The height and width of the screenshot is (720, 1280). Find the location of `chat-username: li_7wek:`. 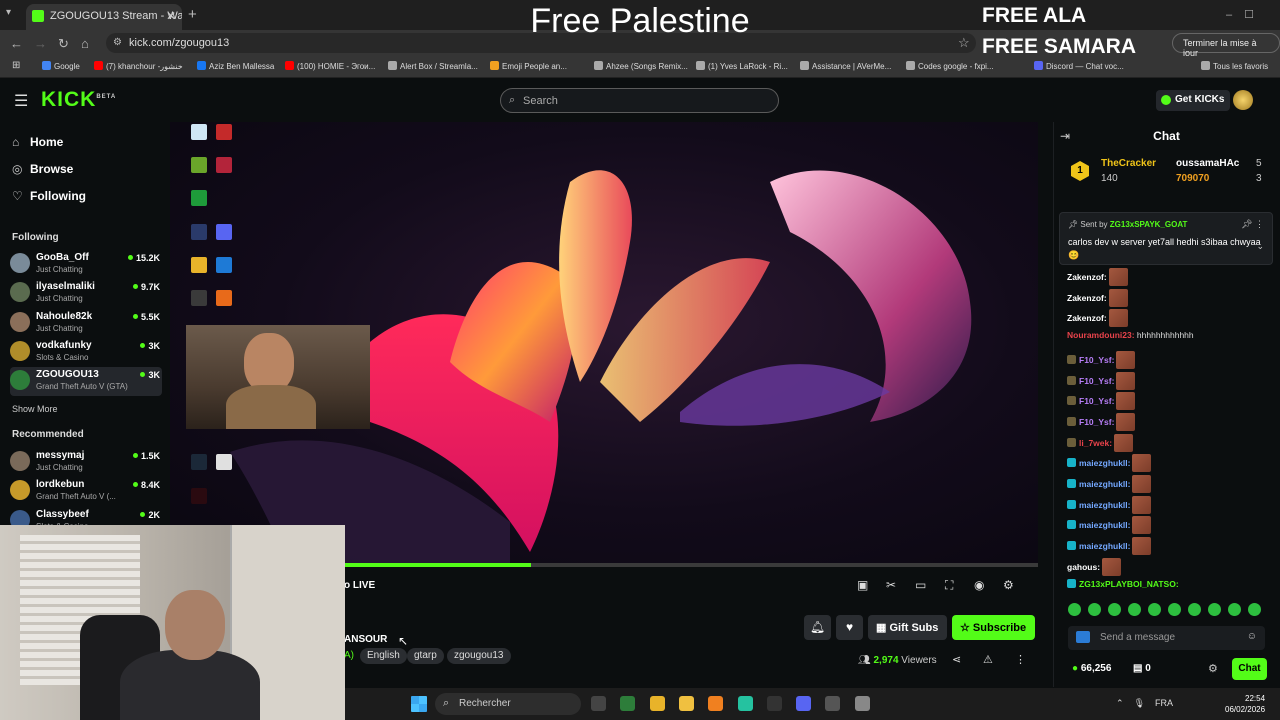

chat-username: li_7wek: is located at coordinates (1095, 443).